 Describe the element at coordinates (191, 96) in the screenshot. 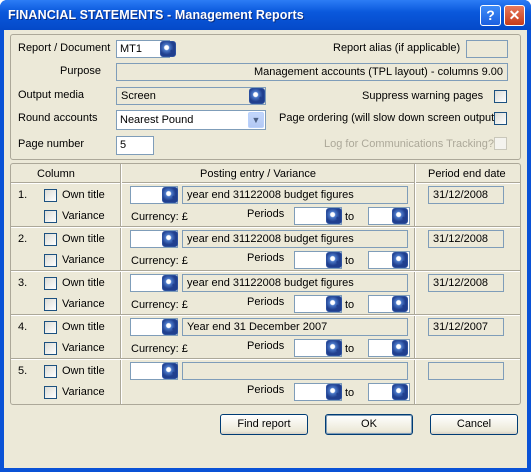

I see `output-media-field: Screen` at that location.